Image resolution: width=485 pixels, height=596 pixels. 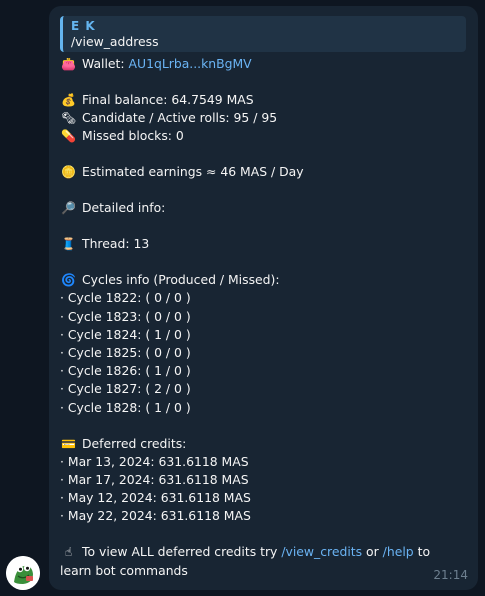 What do you see at coordinates (155, 516) in the screenshot?
I see `credit-item: · May 22, 2024: 631.6118 MAS` at bounding box center [155, 516].